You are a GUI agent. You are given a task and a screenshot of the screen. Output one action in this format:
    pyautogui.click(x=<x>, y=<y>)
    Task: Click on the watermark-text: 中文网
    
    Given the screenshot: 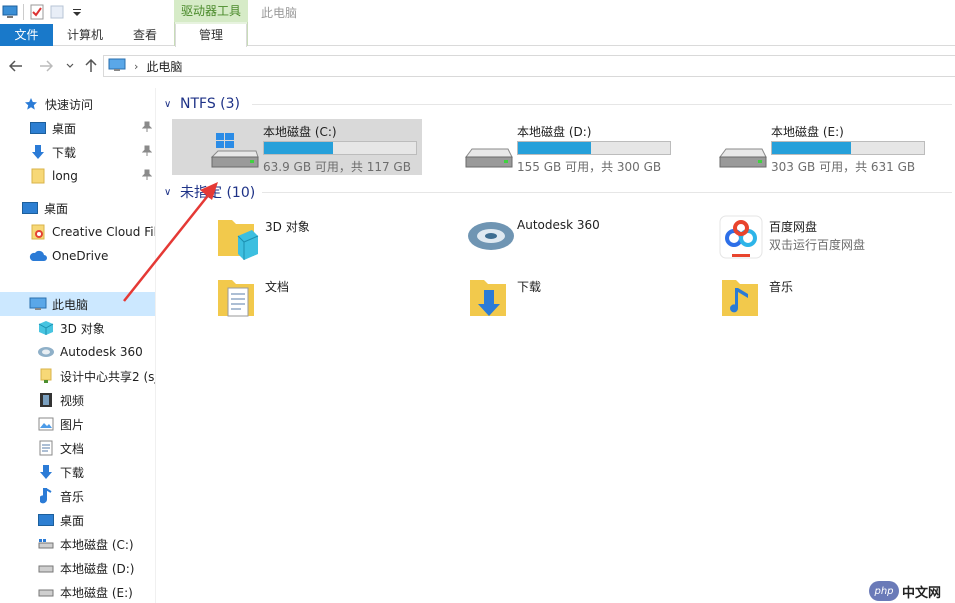 What is the action you would take?
    pyautogui.click(x=922, y=593)
    